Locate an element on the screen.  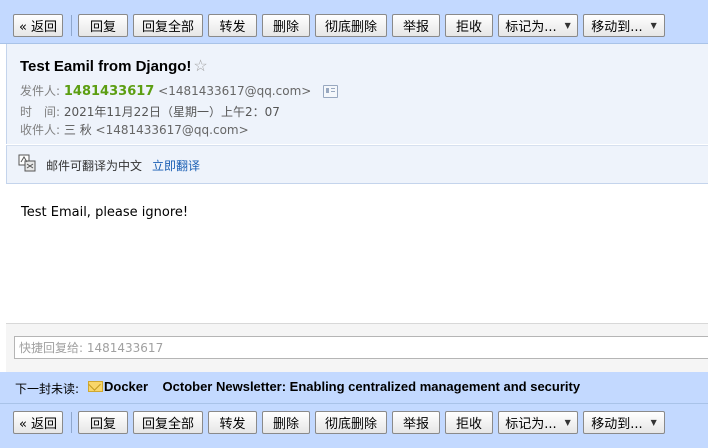
time-row: 时 间: 2021年11月22日（星期一）上午2：07 is located at coordinates (150, 111).